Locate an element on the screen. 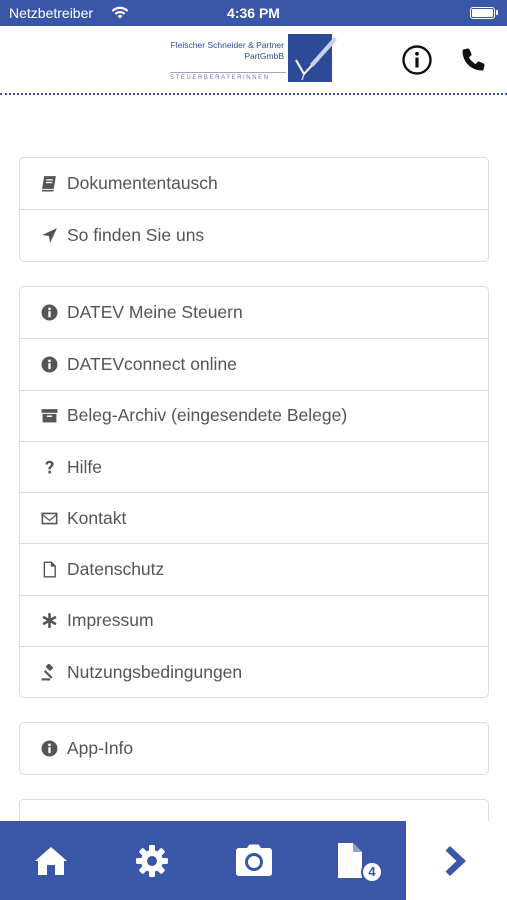  bottom-tab-bar: 4 is located at coordinates (253, 860).